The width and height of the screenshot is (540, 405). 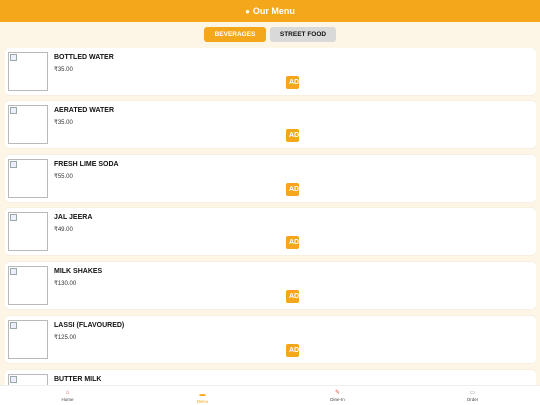 What do you see at coordinates (270, 231) in the screenshot?
I see `menu-item-card: JAL JEERA ₹49.00 AD` at bounding box center [270, 231].